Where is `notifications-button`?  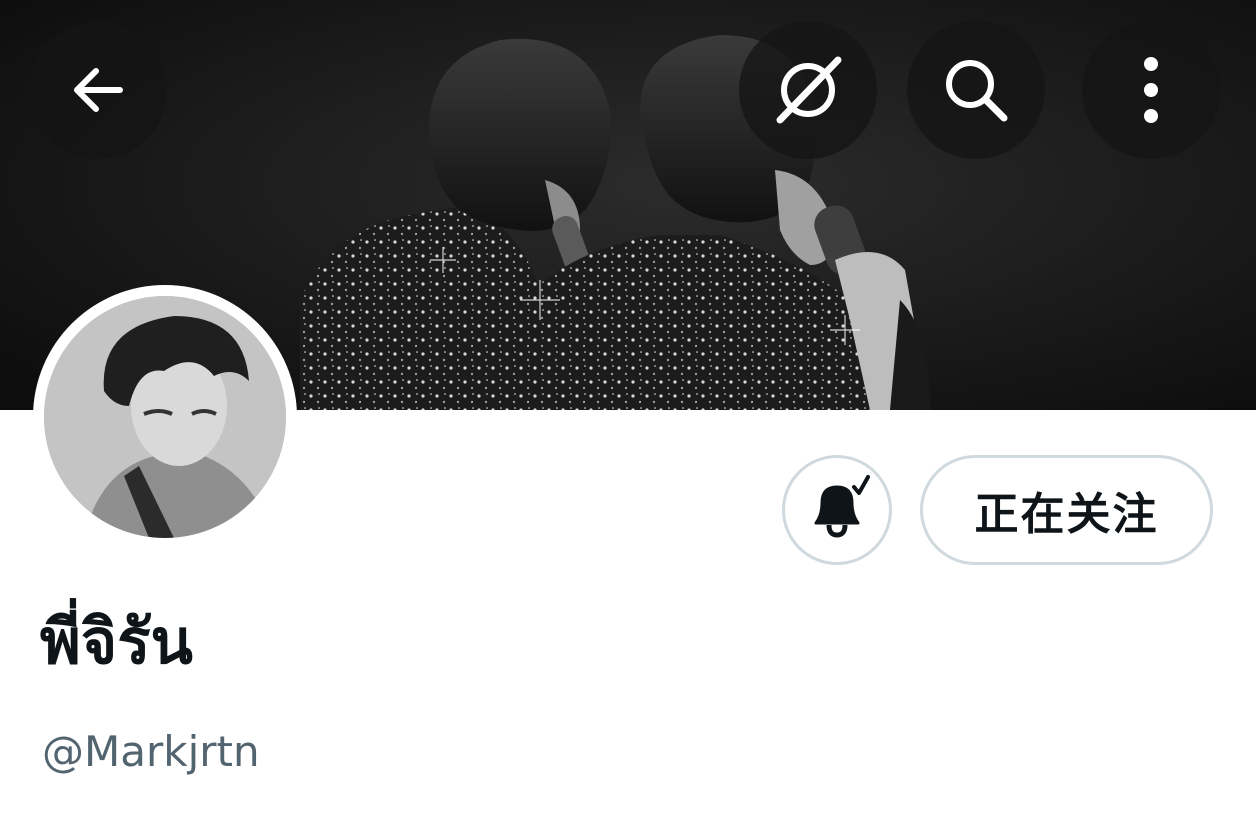 notifications-button is located at coordinates (837, 510).